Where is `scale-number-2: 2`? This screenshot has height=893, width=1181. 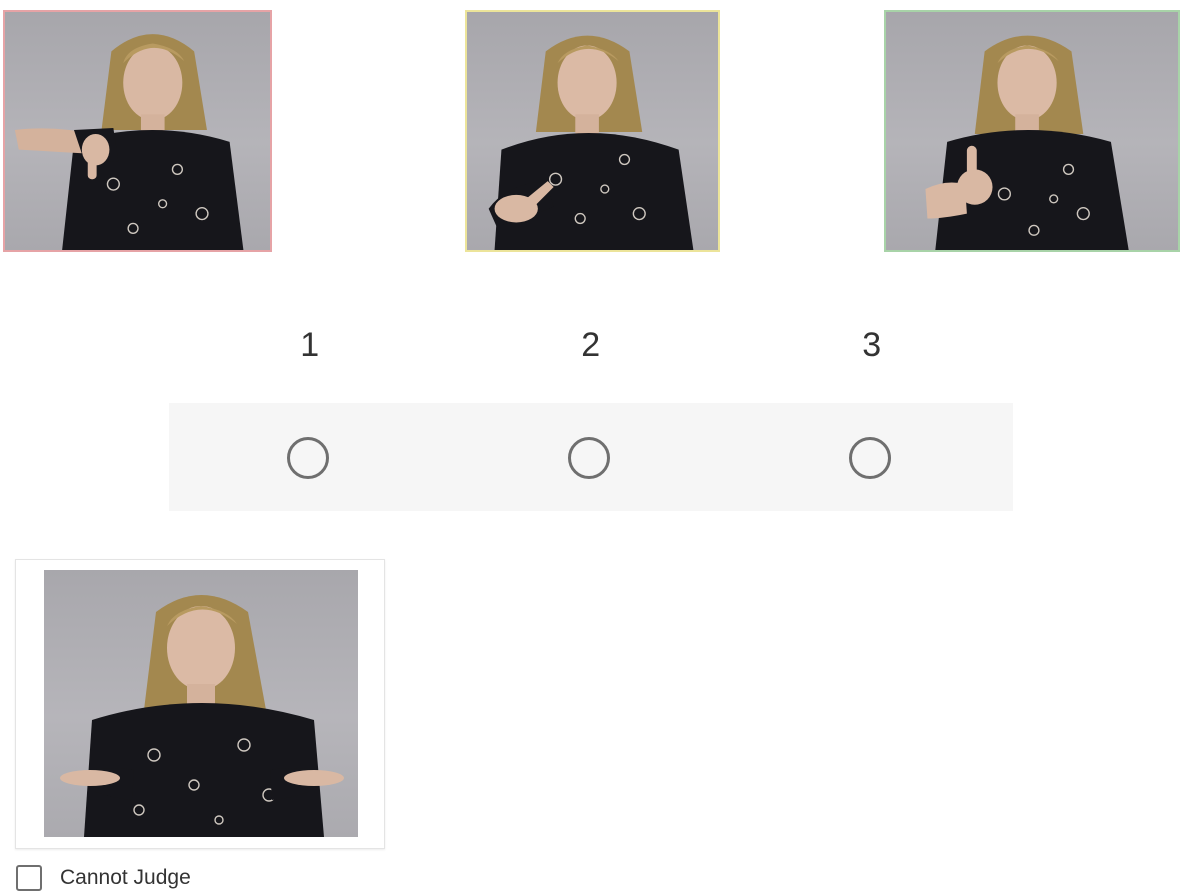 scale-number-2: 2 is located at coordinates (591, 345).